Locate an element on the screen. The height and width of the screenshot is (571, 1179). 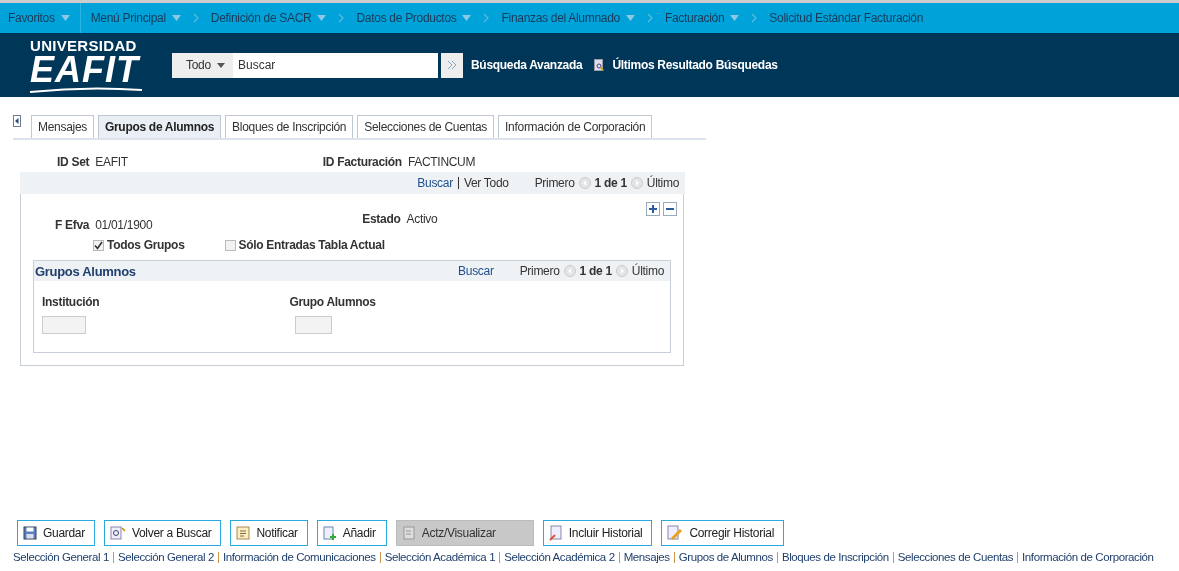
grid-title: Grupos Alumnos is located at coordinates (85, 271).